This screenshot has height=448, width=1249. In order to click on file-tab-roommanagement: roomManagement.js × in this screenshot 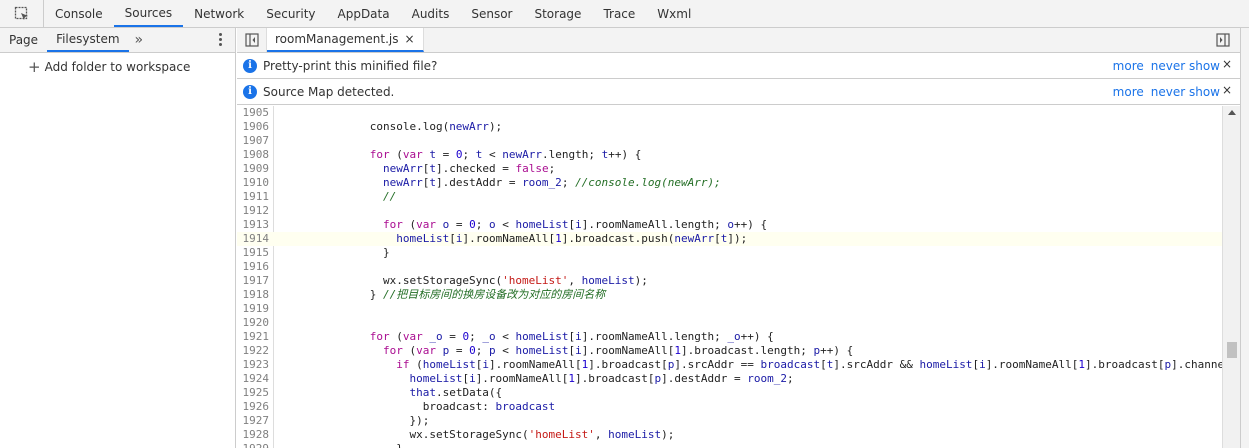, I will do `click(345, 40)`.